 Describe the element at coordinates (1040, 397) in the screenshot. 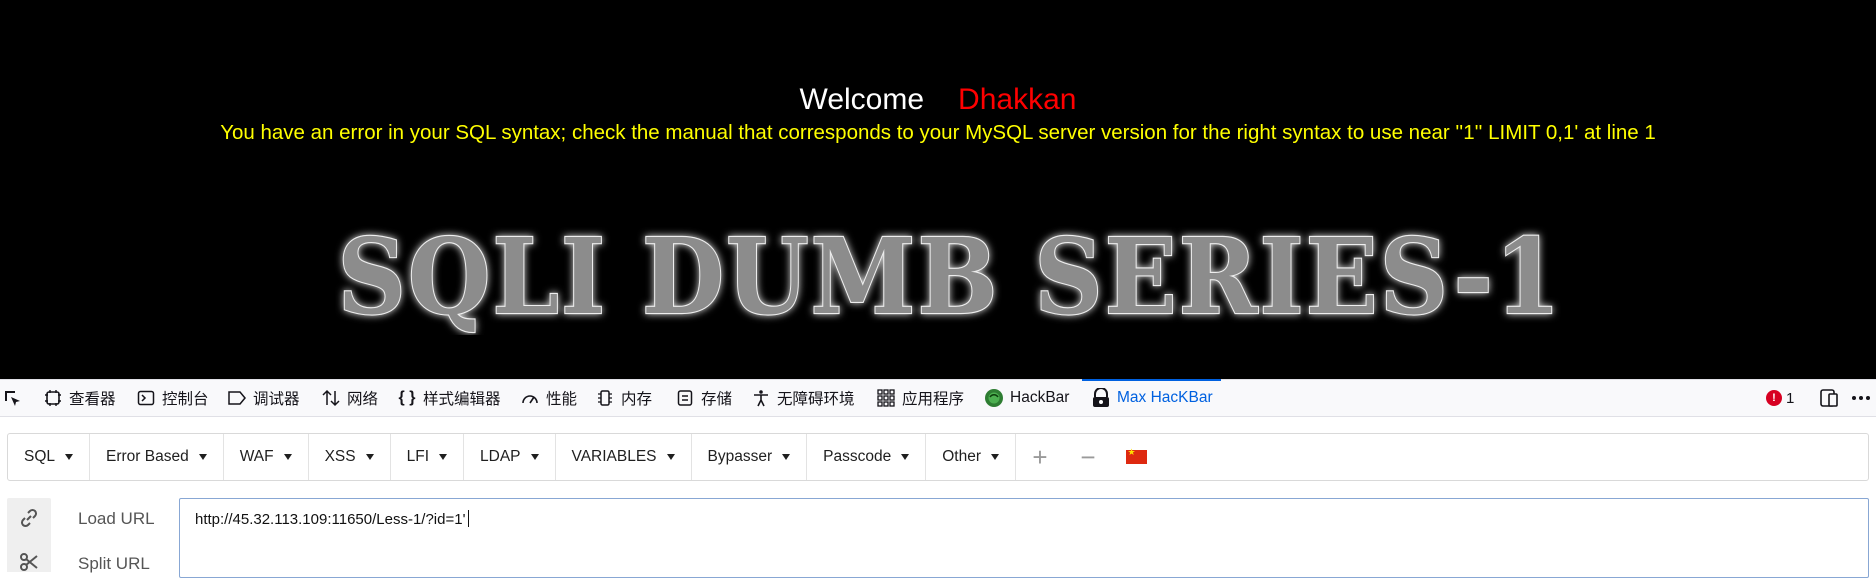

I see `tab-label: HackBar` at that location.